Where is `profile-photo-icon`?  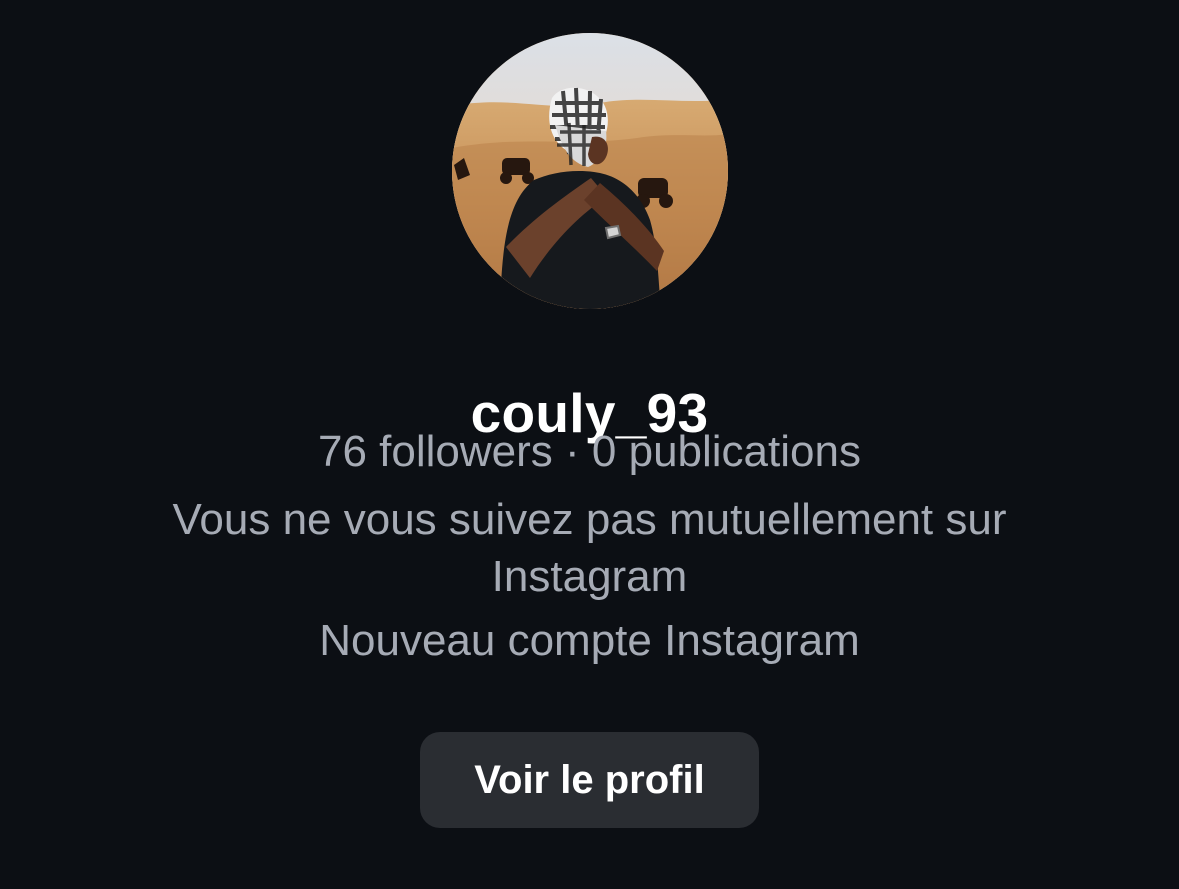
profile-photo-icon is located at coordinates (590, 171).